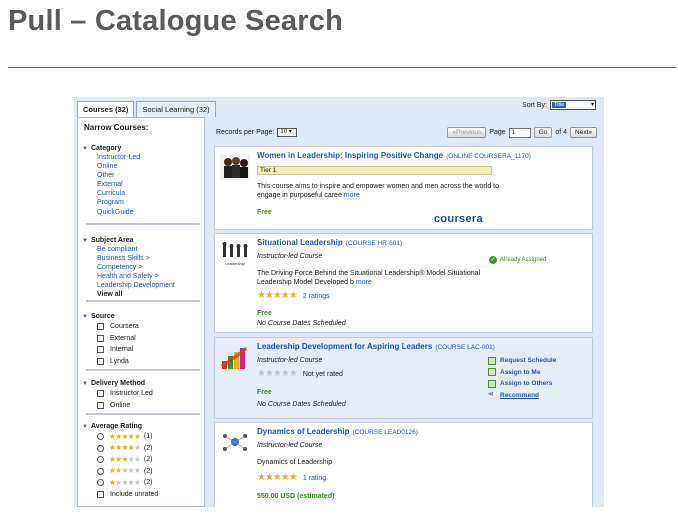 Image resolution: width=678 pixels, height=515 pixels. I want to click on category-link: Other, so click(149, 175).